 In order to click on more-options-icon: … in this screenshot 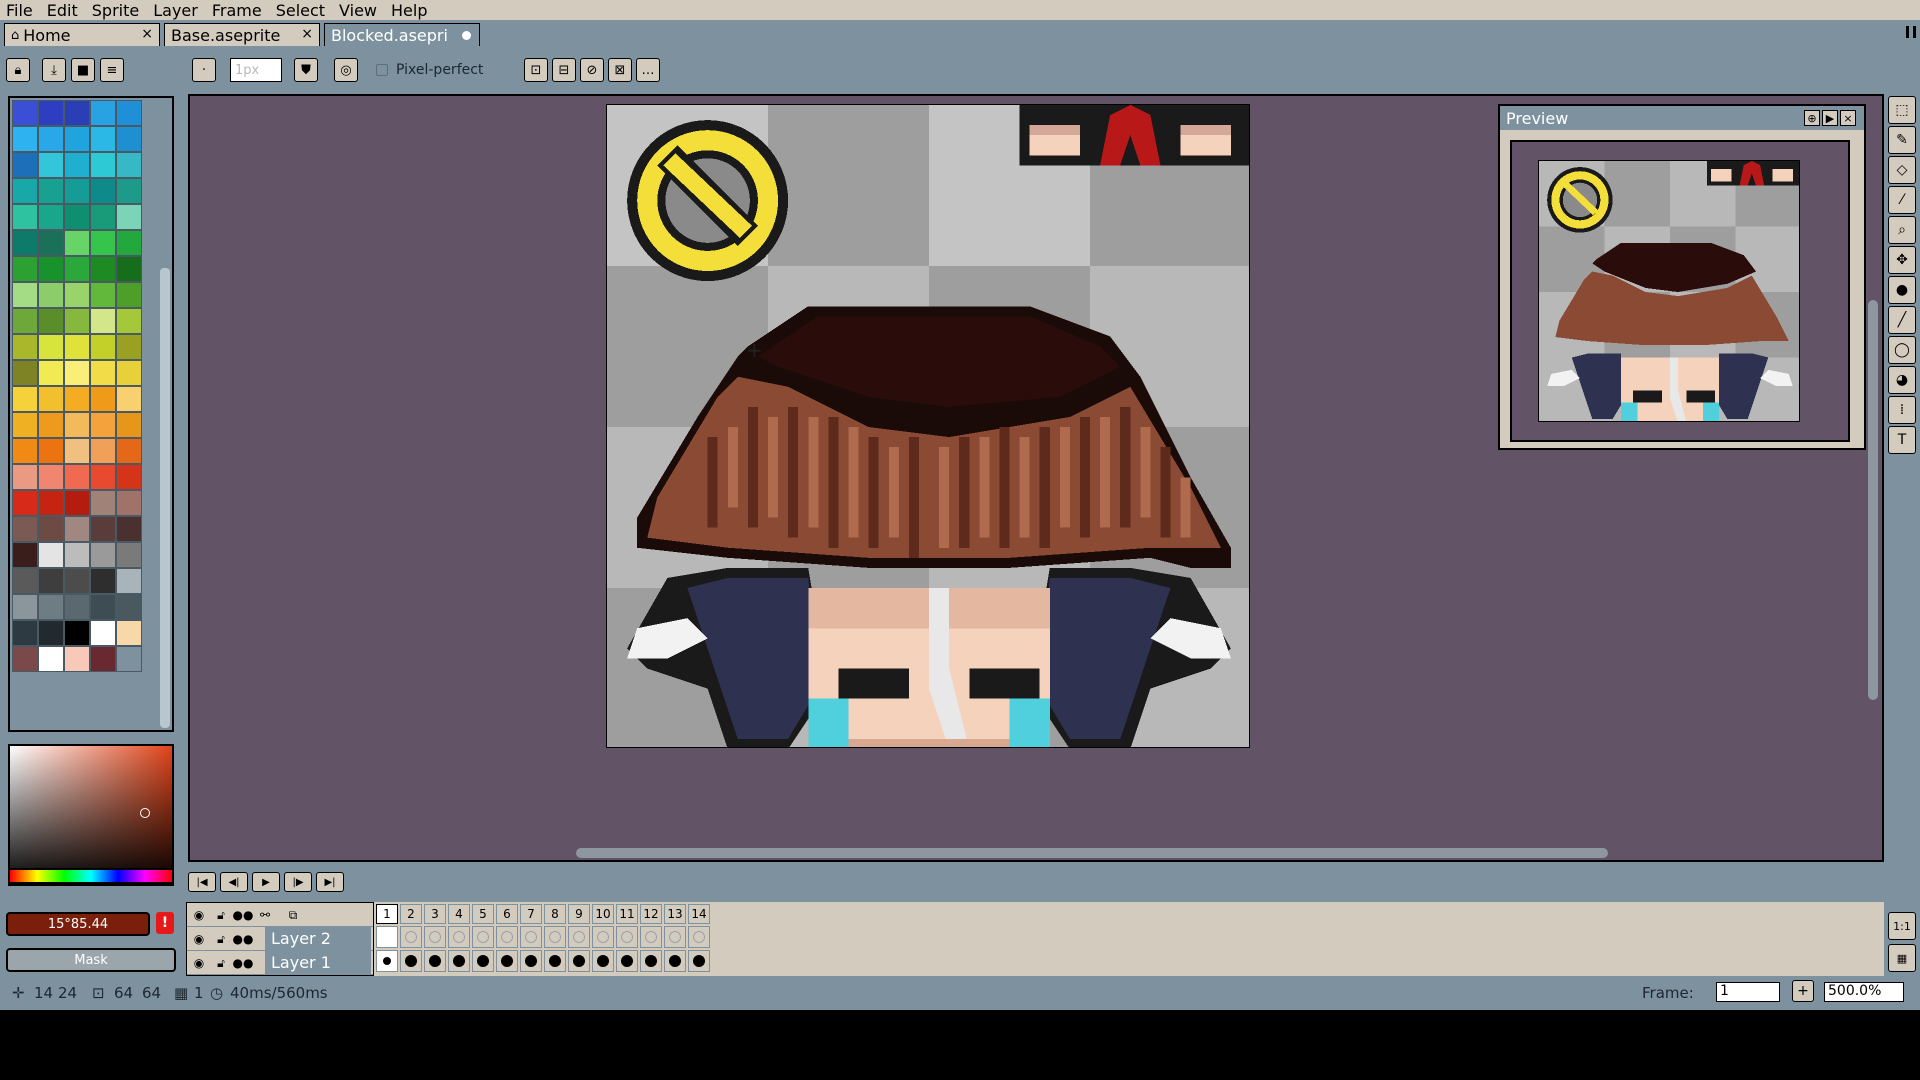, I will do `click(648, 70)`.